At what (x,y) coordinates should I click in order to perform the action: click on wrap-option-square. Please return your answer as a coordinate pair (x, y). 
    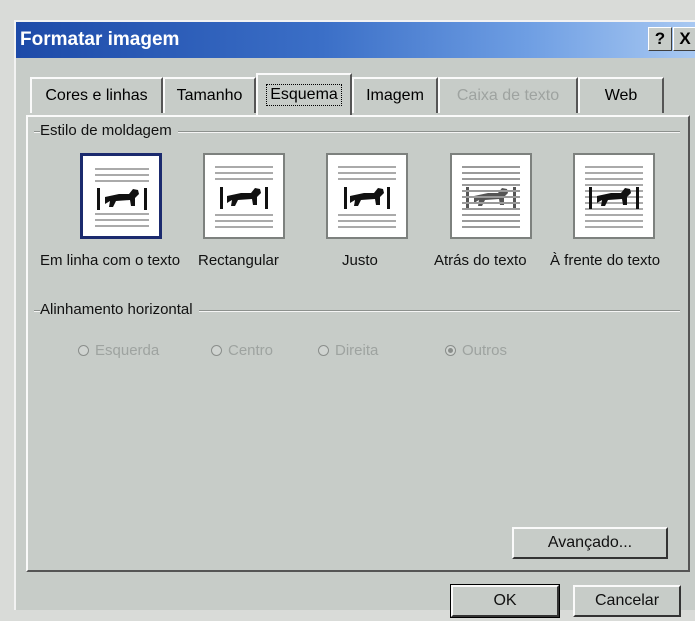
    Looking at the image, I should click on (244, 196).